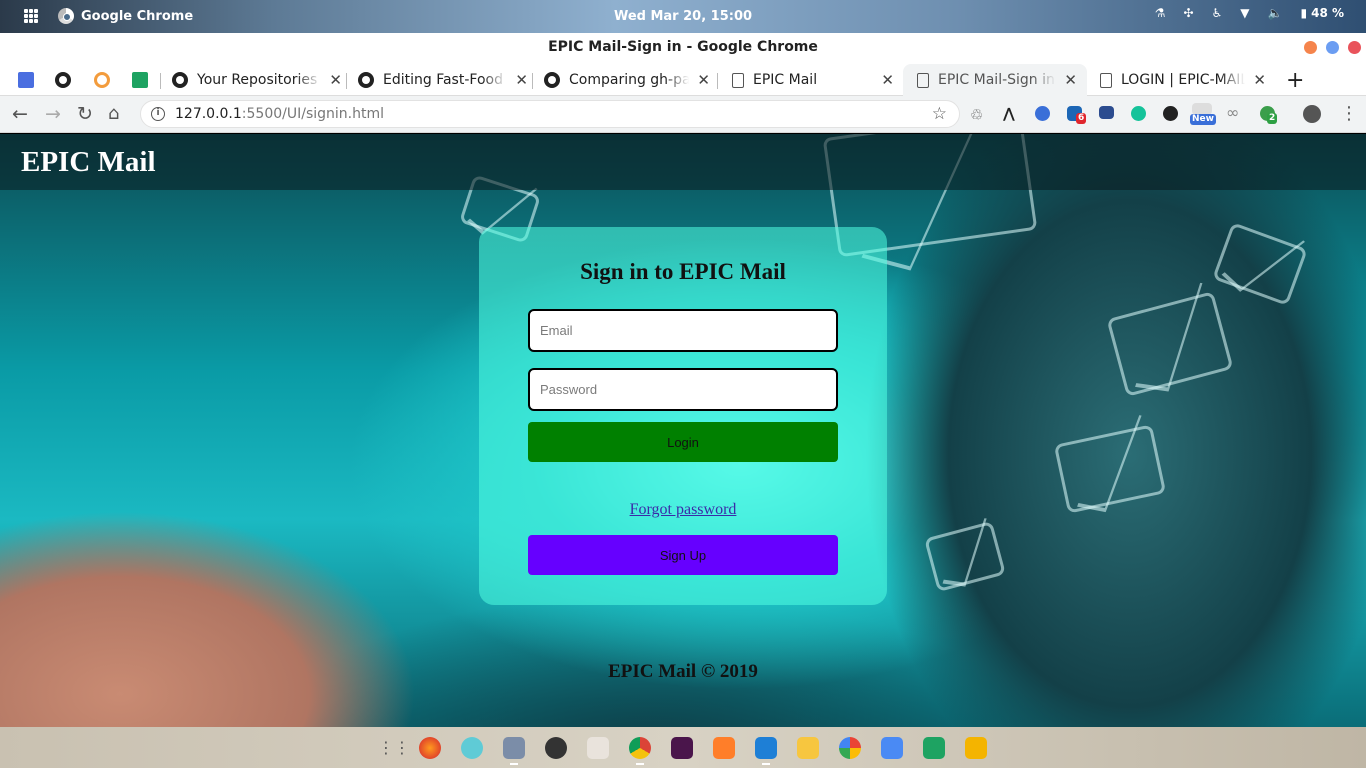 This screenshot has height=768, width=1366. I want to click on blue-globe-extension-icon, so click(1042, 113).